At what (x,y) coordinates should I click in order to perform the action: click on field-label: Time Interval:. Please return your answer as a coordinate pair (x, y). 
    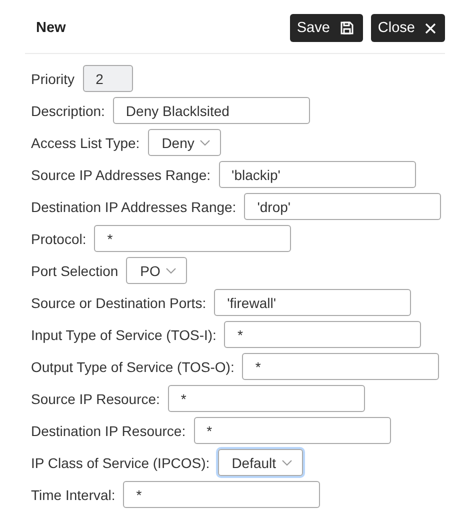
    Looking at the image, I should click on (73, 494).